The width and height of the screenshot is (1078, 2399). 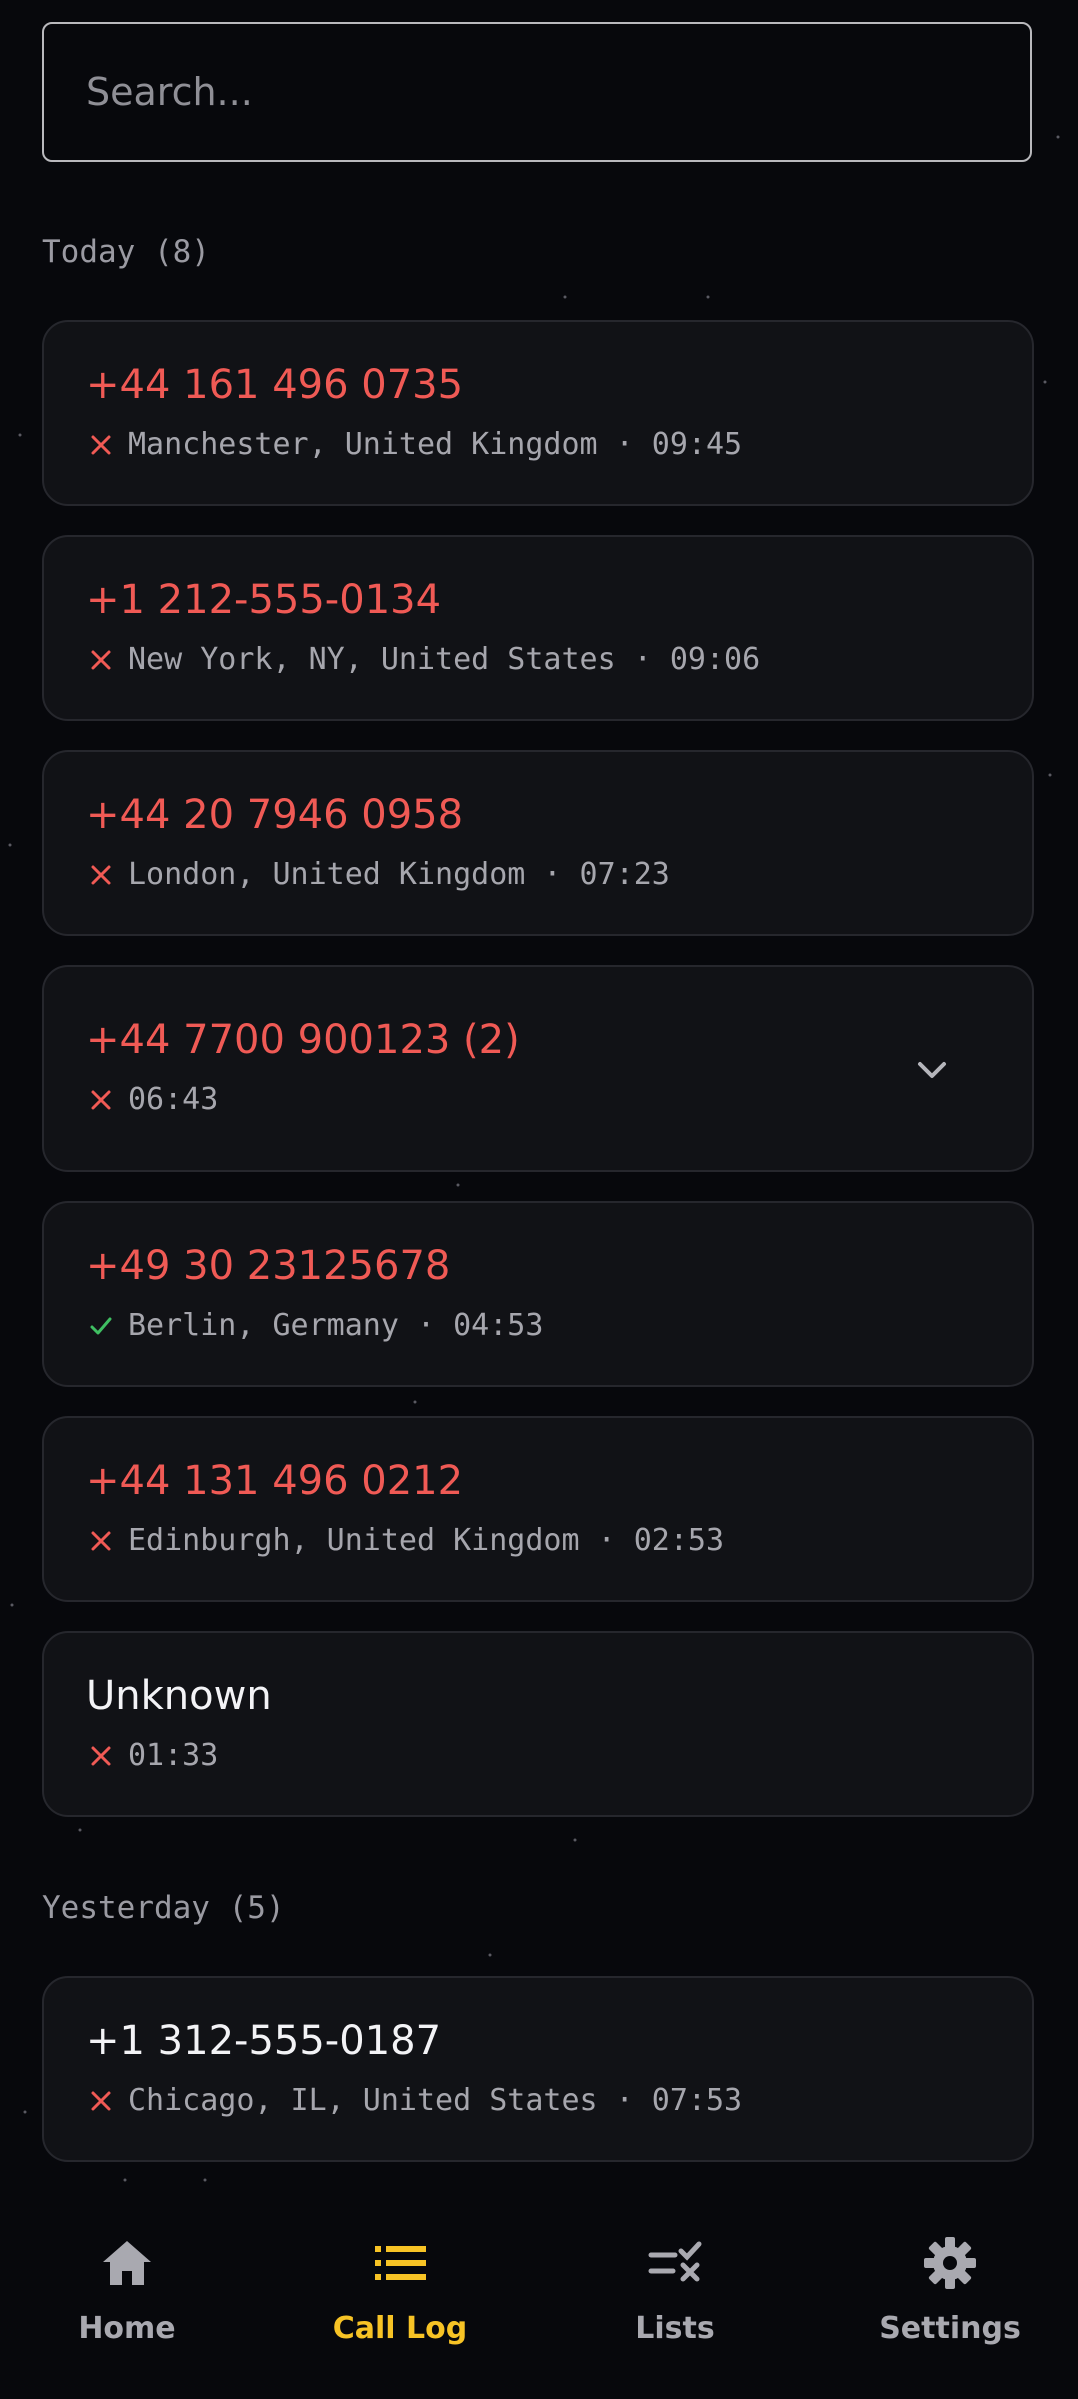 What do you see at coordinates (264, 2041) in the screenshot?
I see `caller-number: +1 312-555-0187` at bounding box center [264, 2041].